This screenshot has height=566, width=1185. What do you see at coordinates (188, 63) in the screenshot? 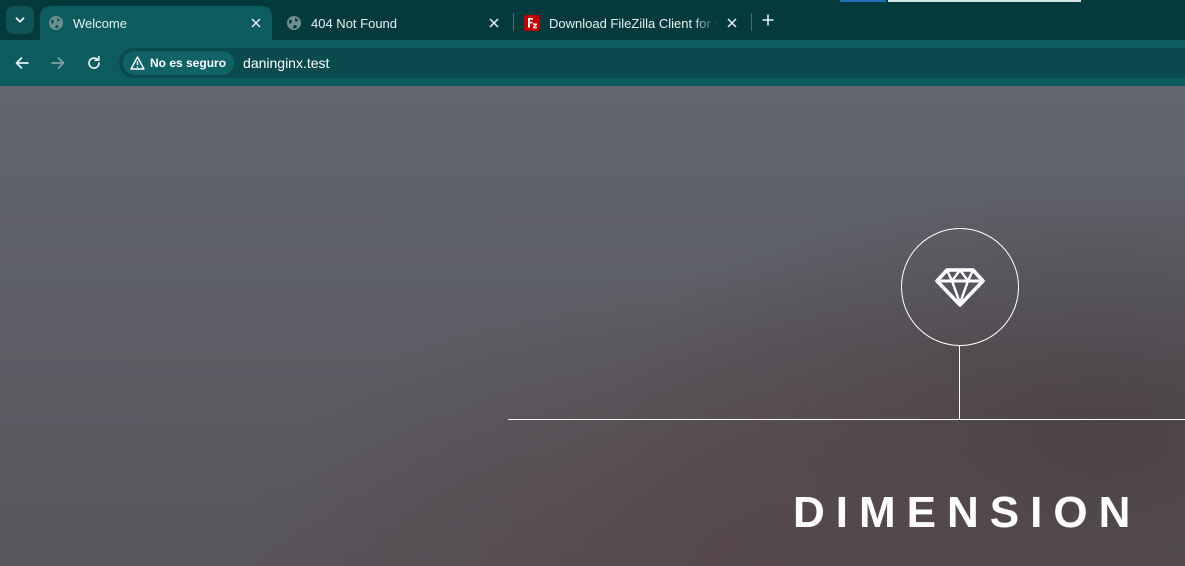
I see `security-label: No es seguro` at bounding box center [188, 63].